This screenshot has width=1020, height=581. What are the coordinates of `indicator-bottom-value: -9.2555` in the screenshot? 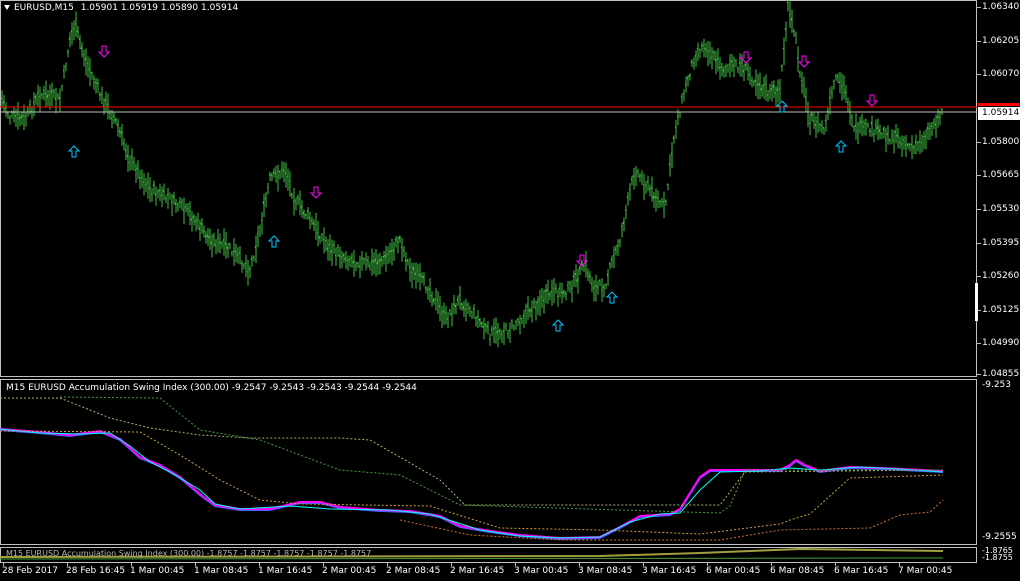 It's located at (999, 537).